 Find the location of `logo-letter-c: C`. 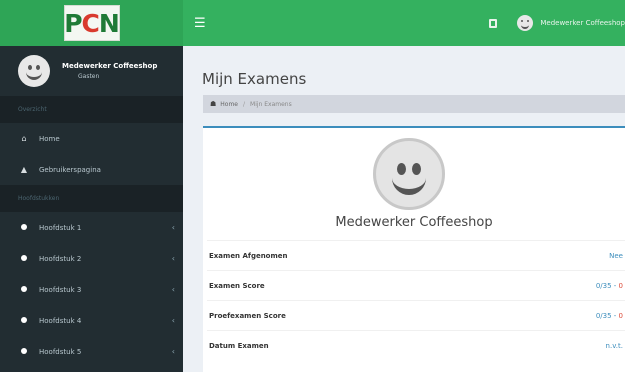

logo-letter-c: C is located at coordinates (90, 23).